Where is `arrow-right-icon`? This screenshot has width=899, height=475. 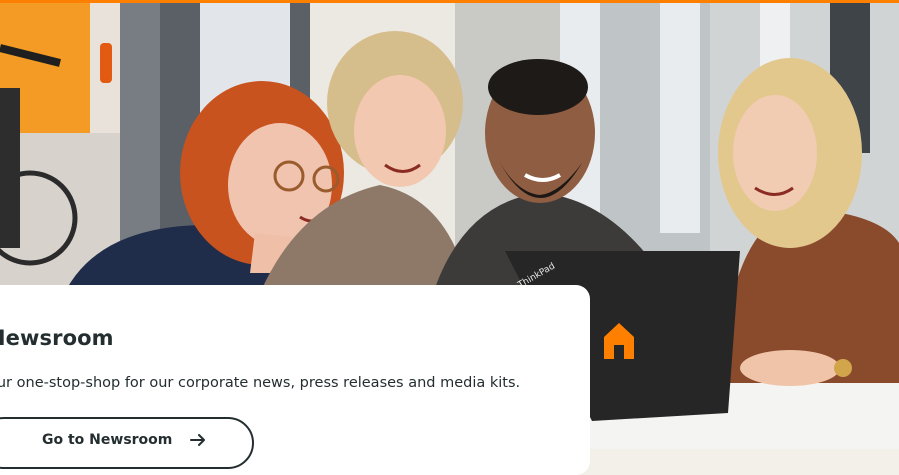 arrow-right-icon is located at coordinates (198, 440).